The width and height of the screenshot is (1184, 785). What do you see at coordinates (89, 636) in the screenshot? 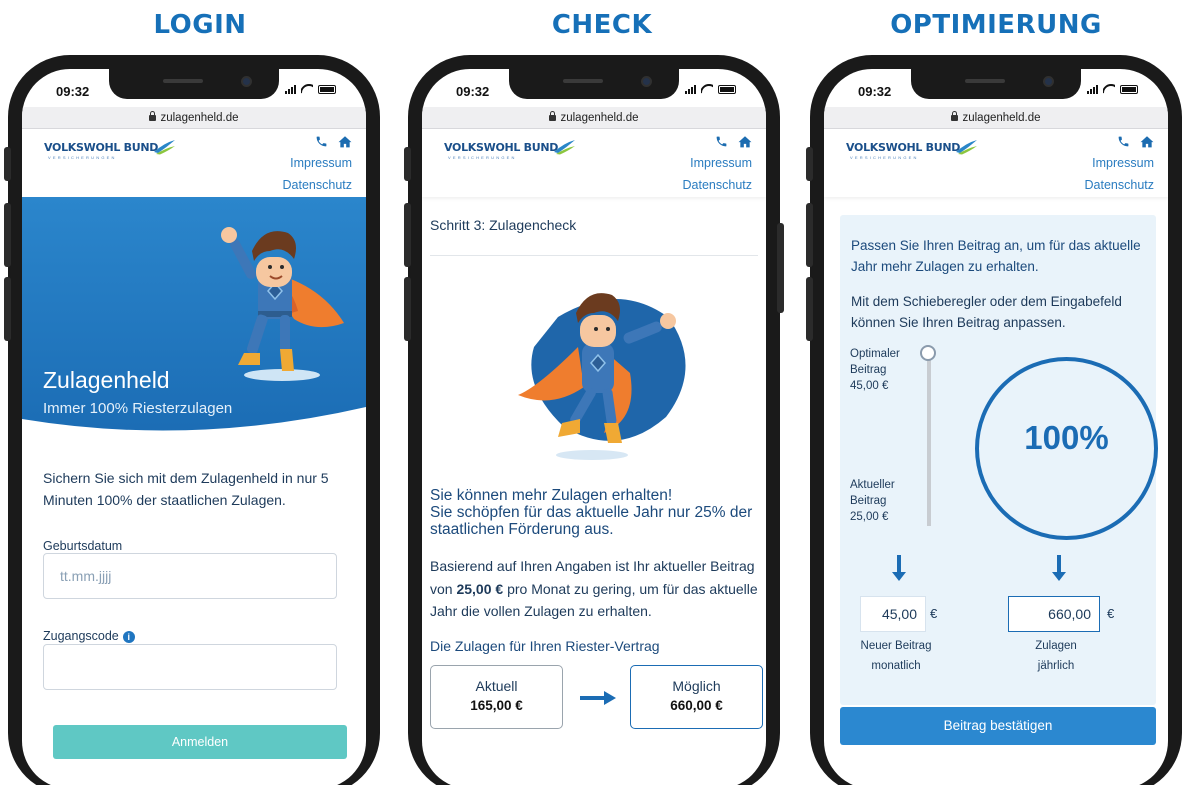
I see `code-label: Zugangscode i` at bounding box center [89, 636].